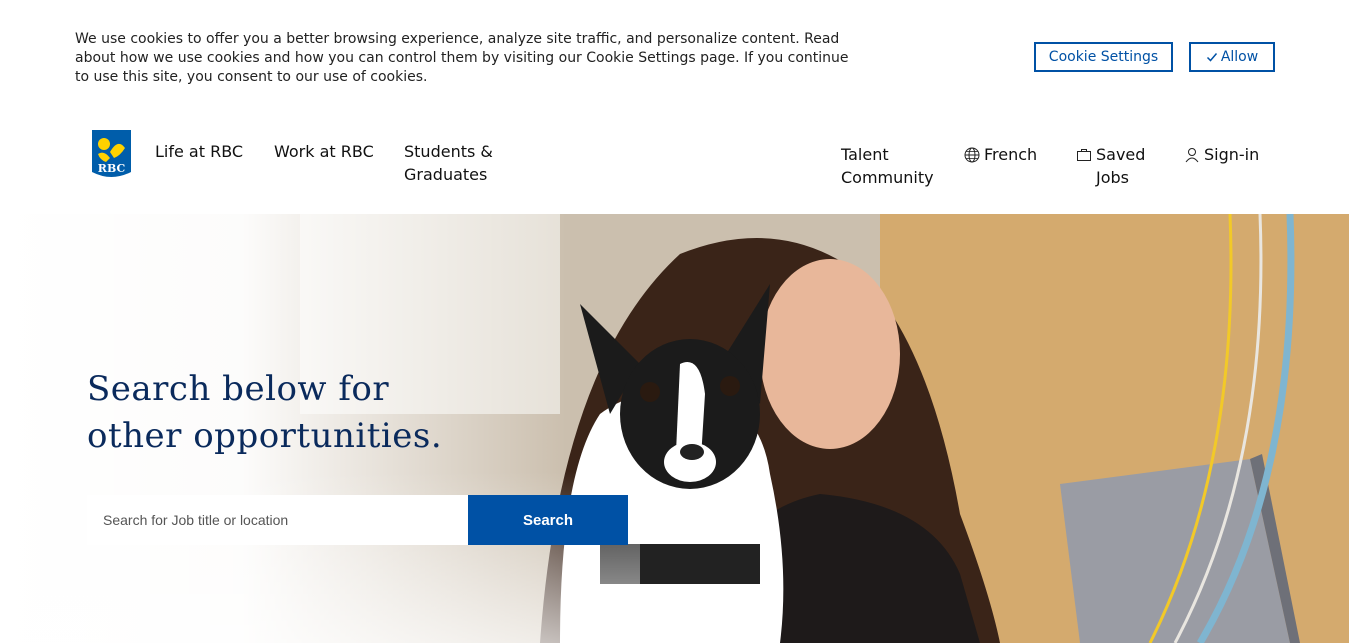 Image resolution: width=1366 pixels, height=643 pixels. What do you see at coordinates (1211, 57) in the screenshot?
I see `check-icon` at bounding box center [1211, 57].